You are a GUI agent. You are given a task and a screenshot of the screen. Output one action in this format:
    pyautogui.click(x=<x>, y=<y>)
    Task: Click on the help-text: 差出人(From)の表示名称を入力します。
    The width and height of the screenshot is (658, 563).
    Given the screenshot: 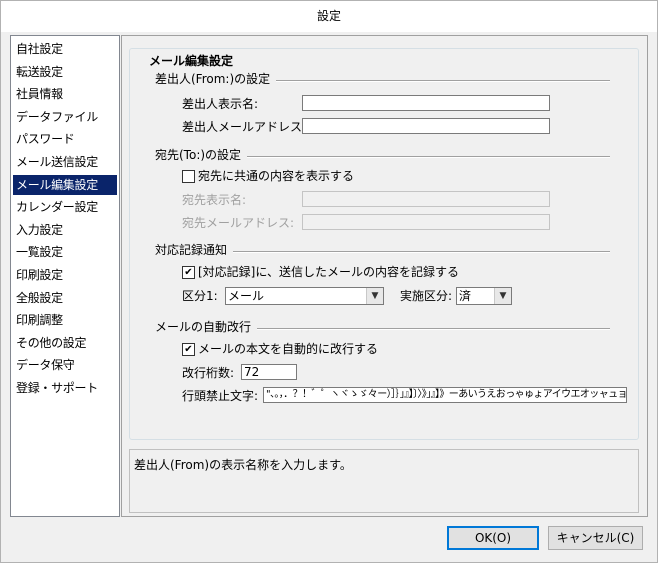 What is the action you would take?
    pyautogui.click(x=243, y=465)
    